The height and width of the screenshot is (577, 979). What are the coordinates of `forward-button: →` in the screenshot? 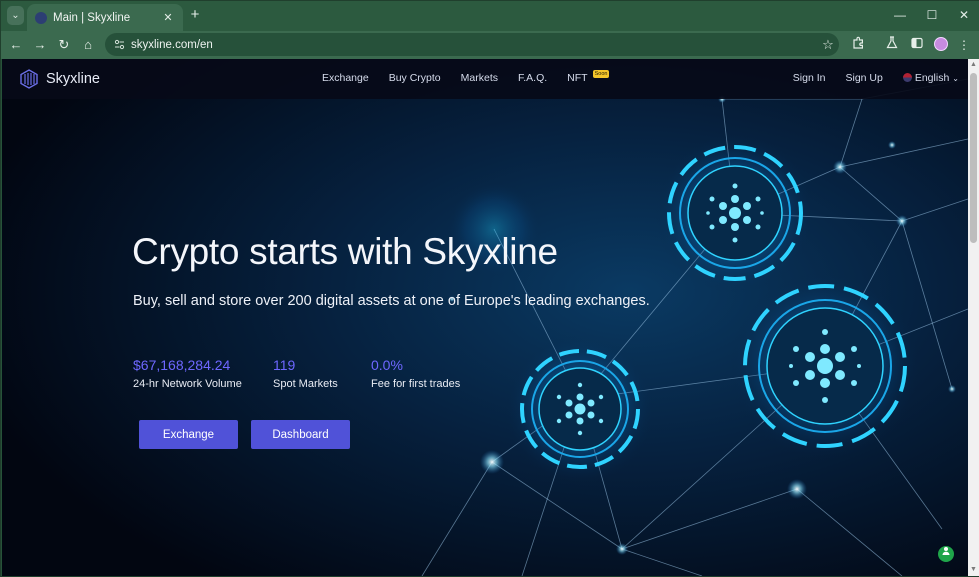 It's located at (40, 45).